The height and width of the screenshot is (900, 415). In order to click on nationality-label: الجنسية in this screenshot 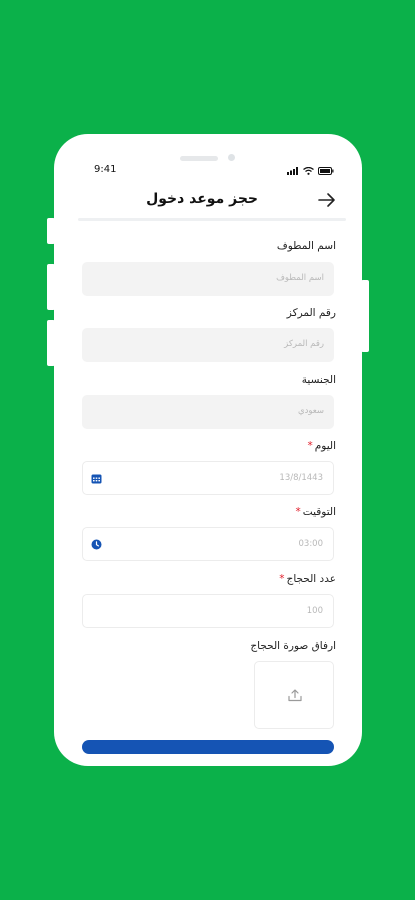, I will do `click(318, 380)`.